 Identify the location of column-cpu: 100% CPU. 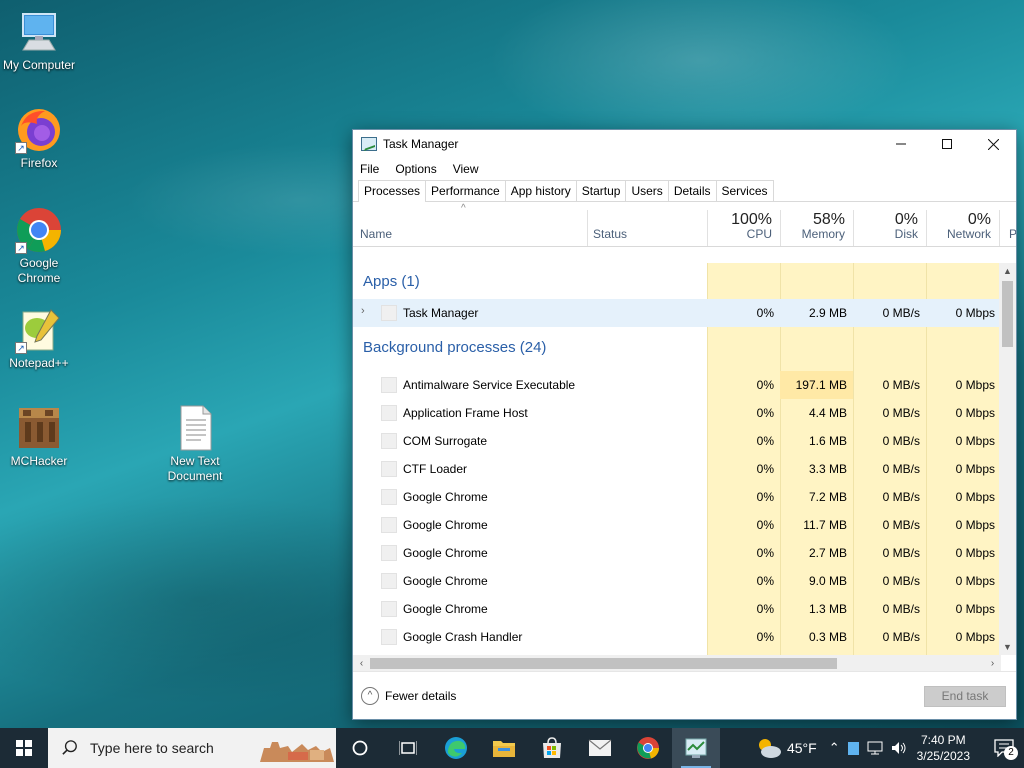
(743, 224).